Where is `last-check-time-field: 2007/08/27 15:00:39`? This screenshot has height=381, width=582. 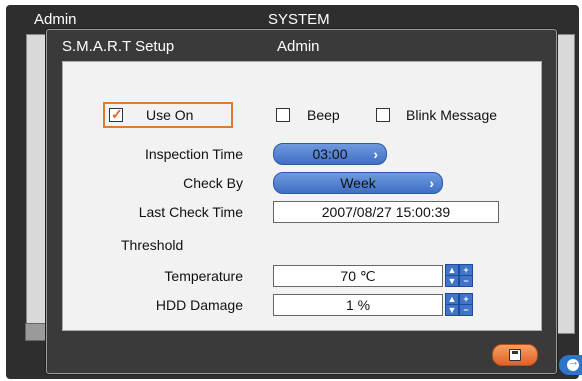
last-check-time-field: 2007/08/27 15:00:39 is located at coordinates (386, 212).